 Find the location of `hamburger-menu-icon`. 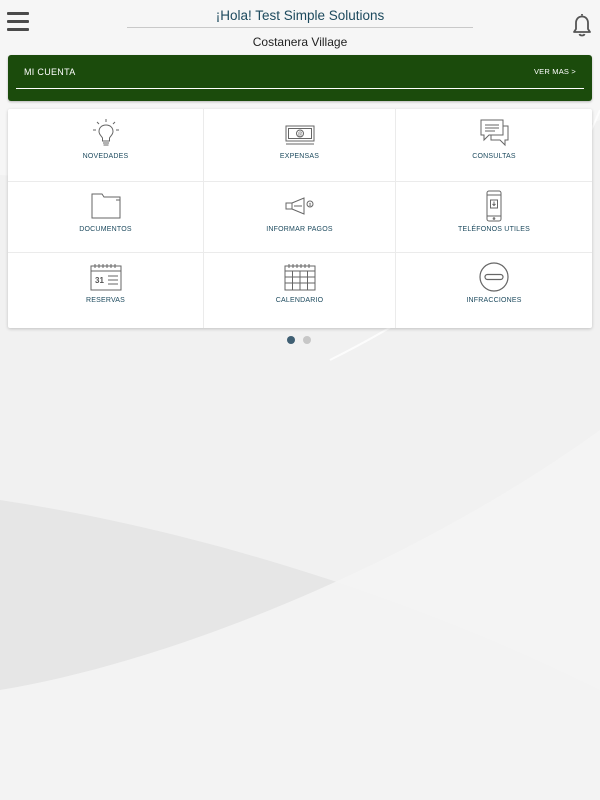

hamburger-menu-icon is located at coordinates (18, 23).